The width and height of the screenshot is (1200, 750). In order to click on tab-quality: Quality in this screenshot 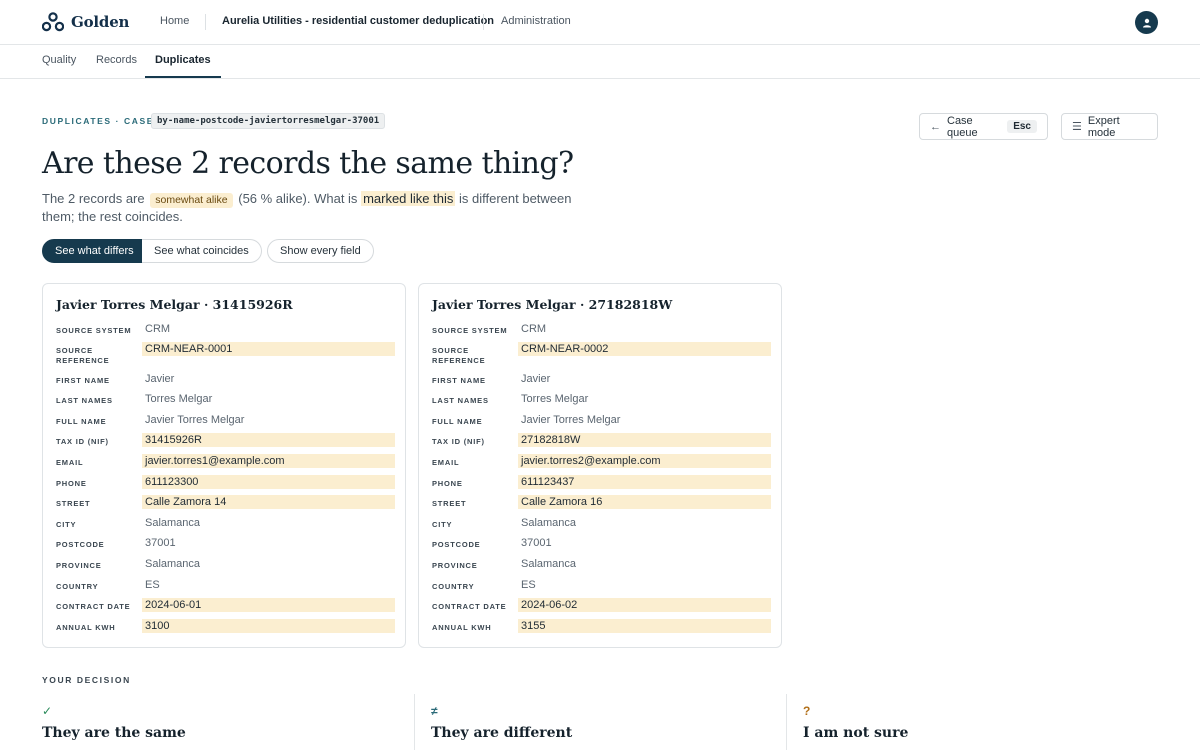, I will do `click(59, 61)`.